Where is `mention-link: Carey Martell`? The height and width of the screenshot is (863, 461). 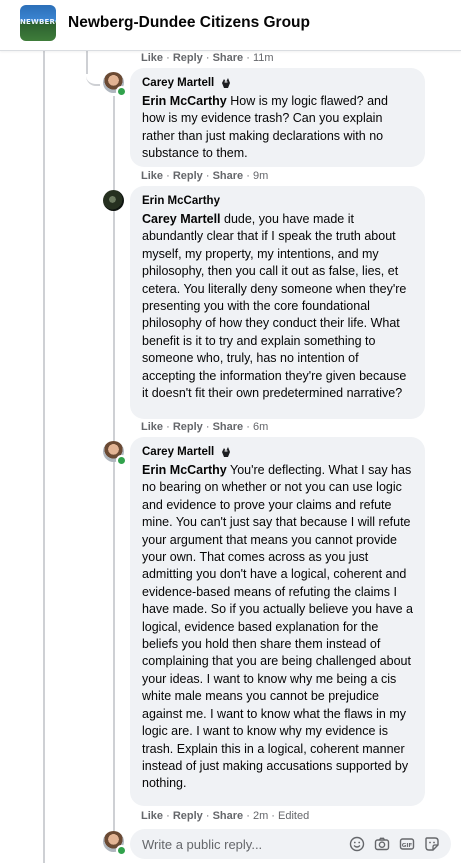 mention-link: Carey Martell is located at coordinates (181, 219).